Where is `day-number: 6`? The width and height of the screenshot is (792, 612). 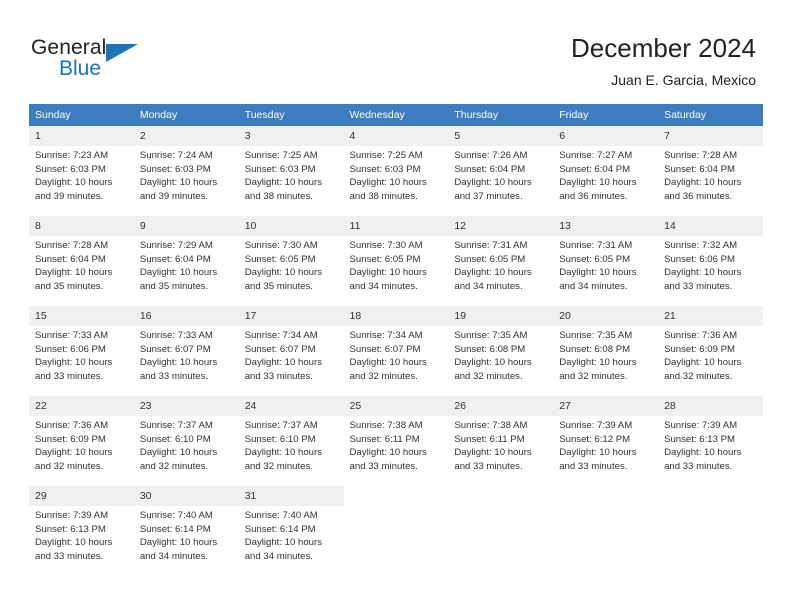 day-number: 6 is located at coordinates (606, 136).